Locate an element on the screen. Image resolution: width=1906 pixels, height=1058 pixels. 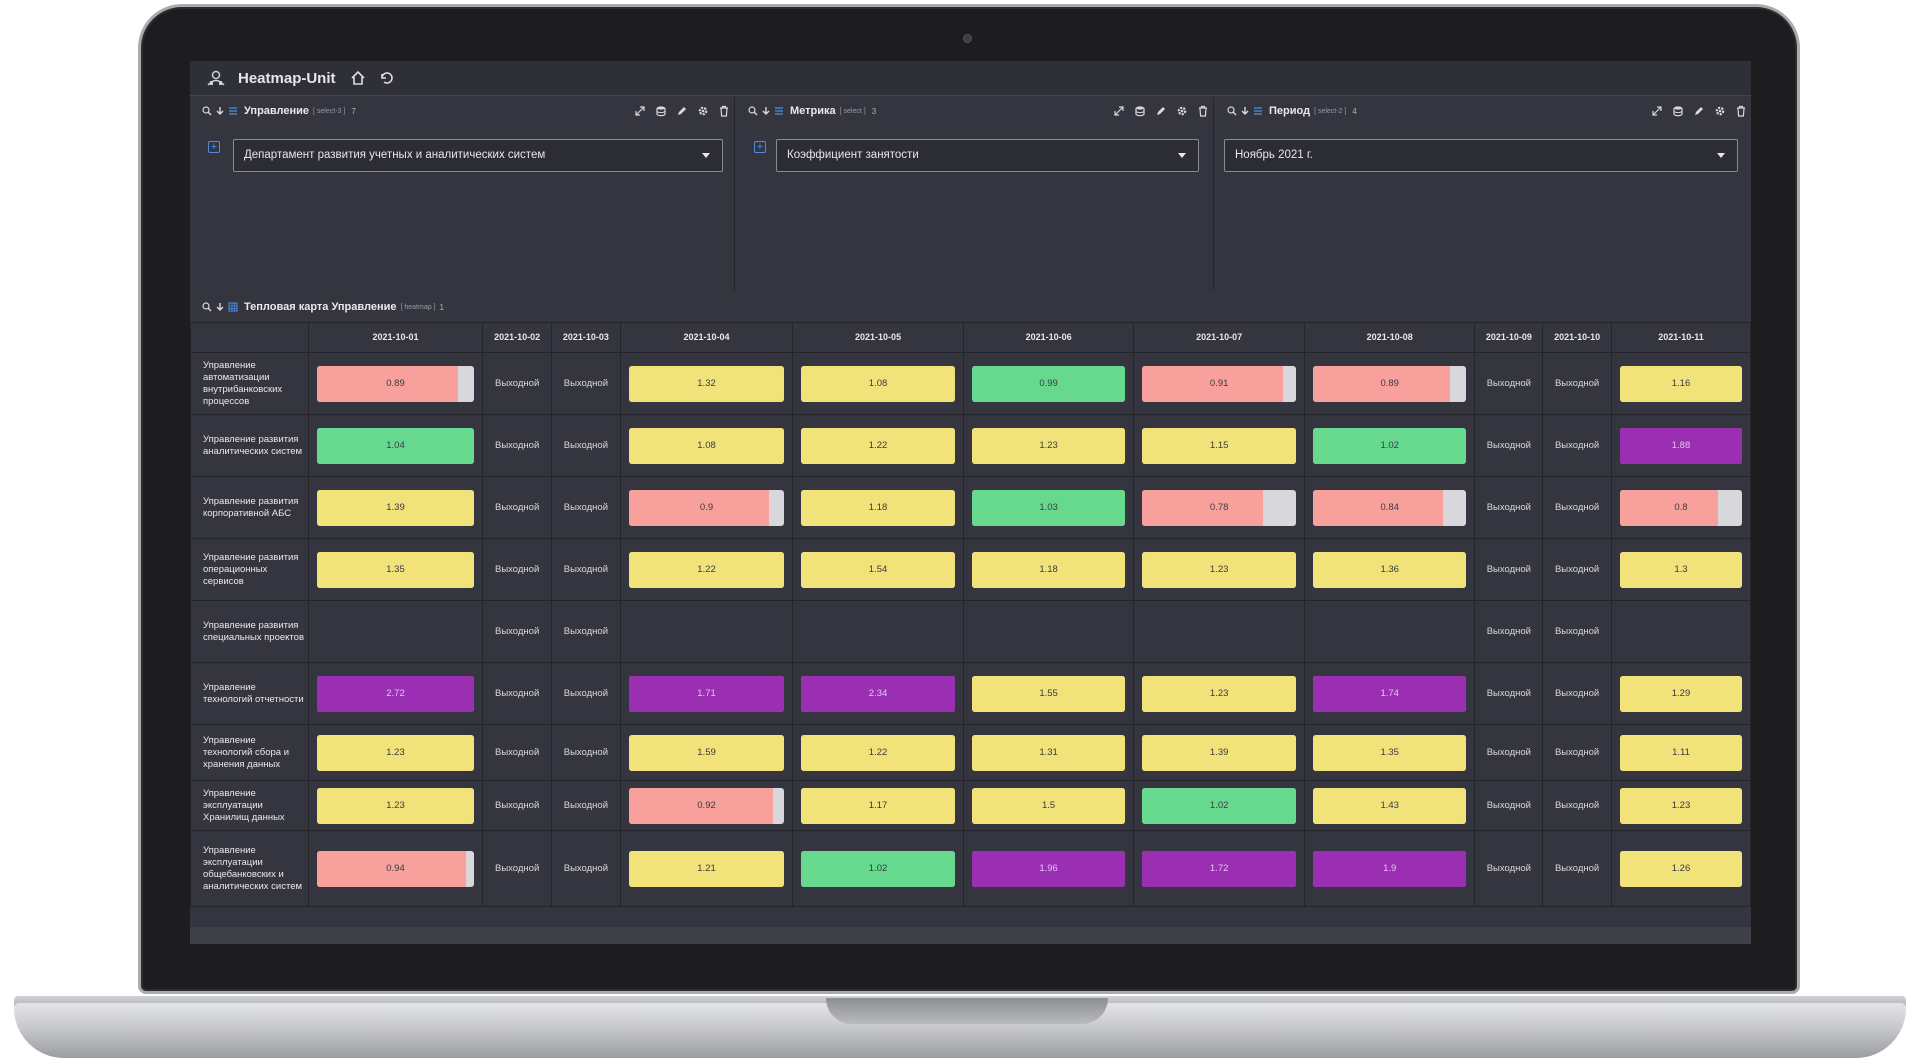
date-column-header: 2021-10-10 is located at coordinates (1577, 337).